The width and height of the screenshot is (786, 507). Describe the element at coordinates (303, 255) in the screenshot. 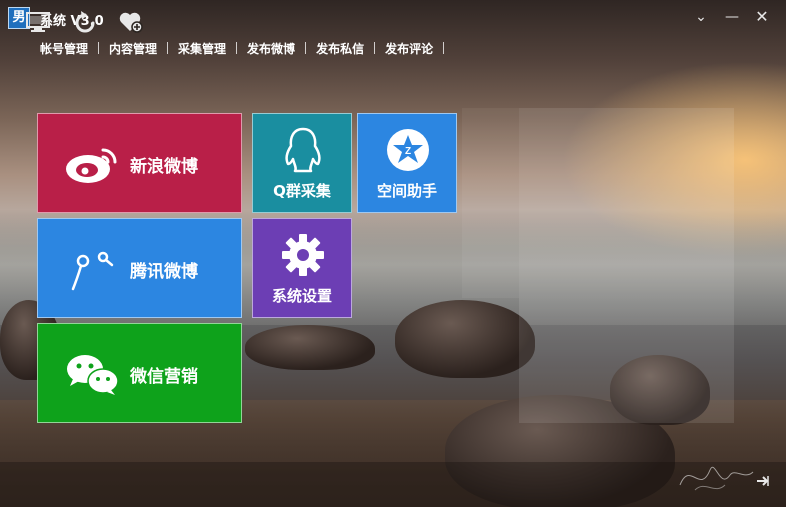

I see `gear-icon` at that location.